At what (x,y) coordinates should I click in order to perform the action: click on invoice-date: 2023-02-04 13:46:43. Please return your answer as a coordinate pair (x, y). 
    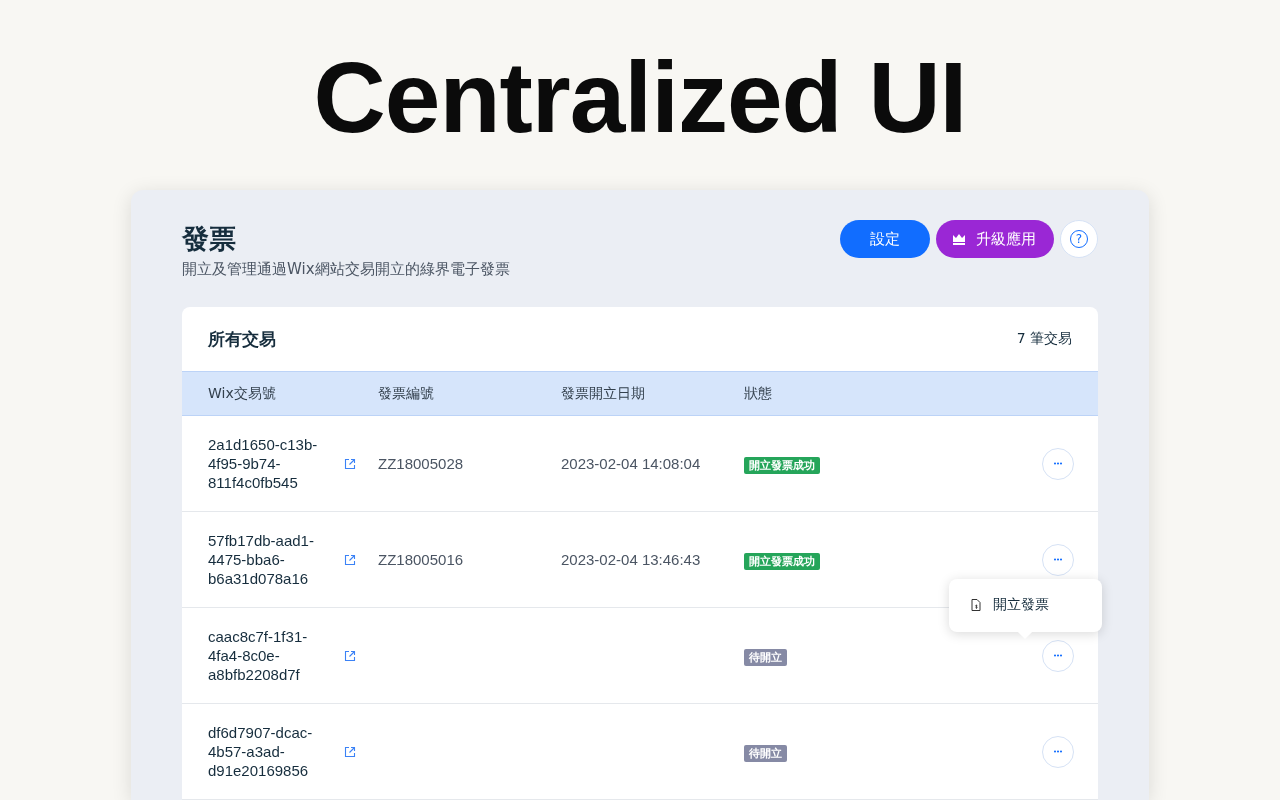
    Looking at the image, I should click on (631, 559).